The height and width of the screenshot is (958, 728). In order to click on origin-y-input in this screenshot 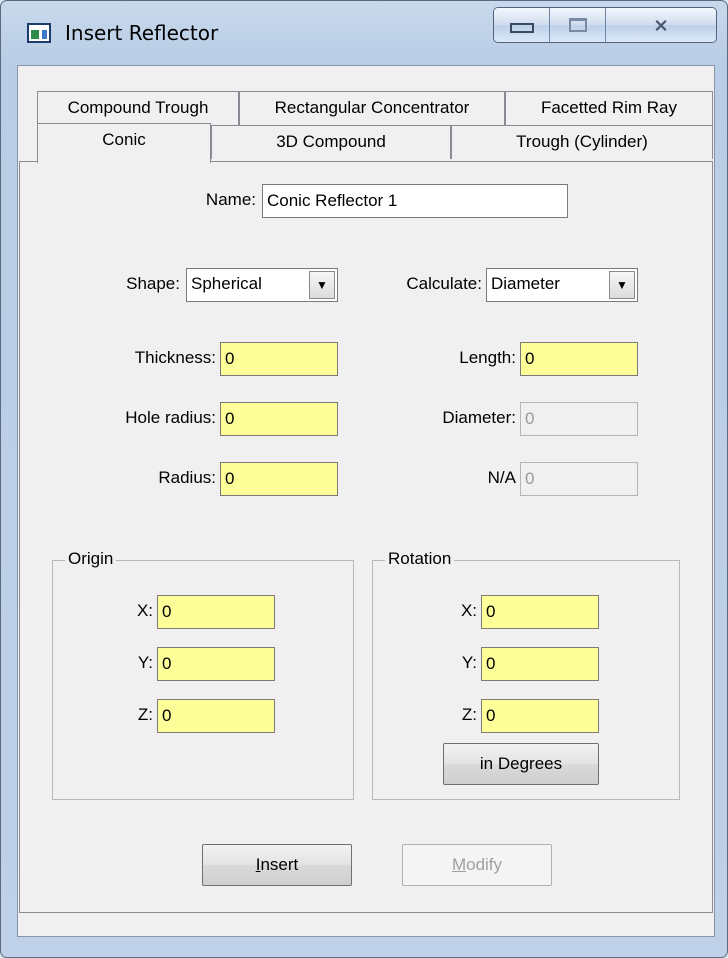, I will do `click(216, 664)`.